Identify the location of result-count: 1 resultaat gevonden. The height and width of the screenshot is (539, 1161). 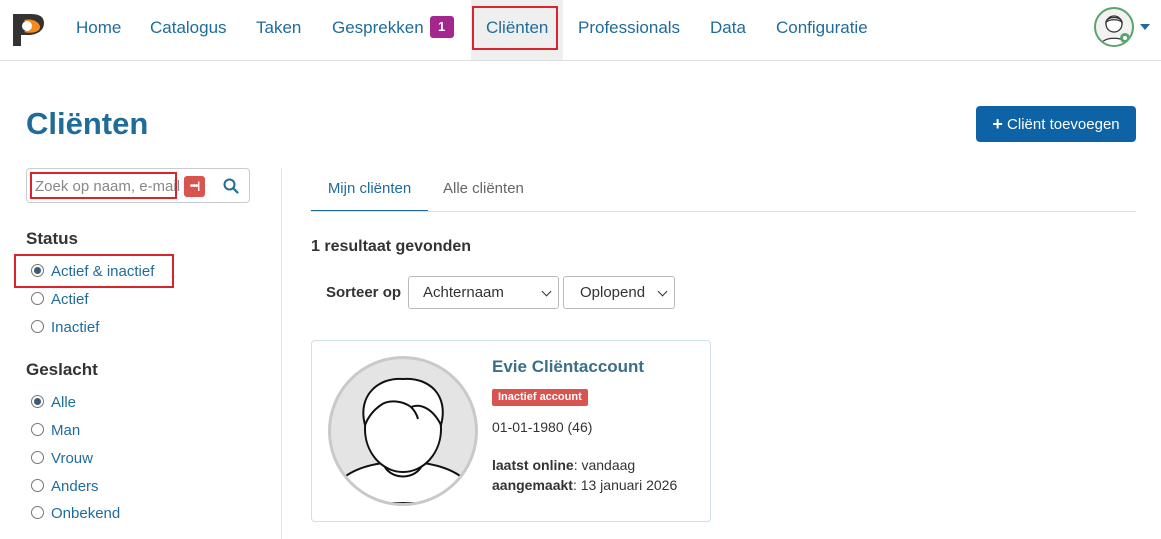
(391, 246).